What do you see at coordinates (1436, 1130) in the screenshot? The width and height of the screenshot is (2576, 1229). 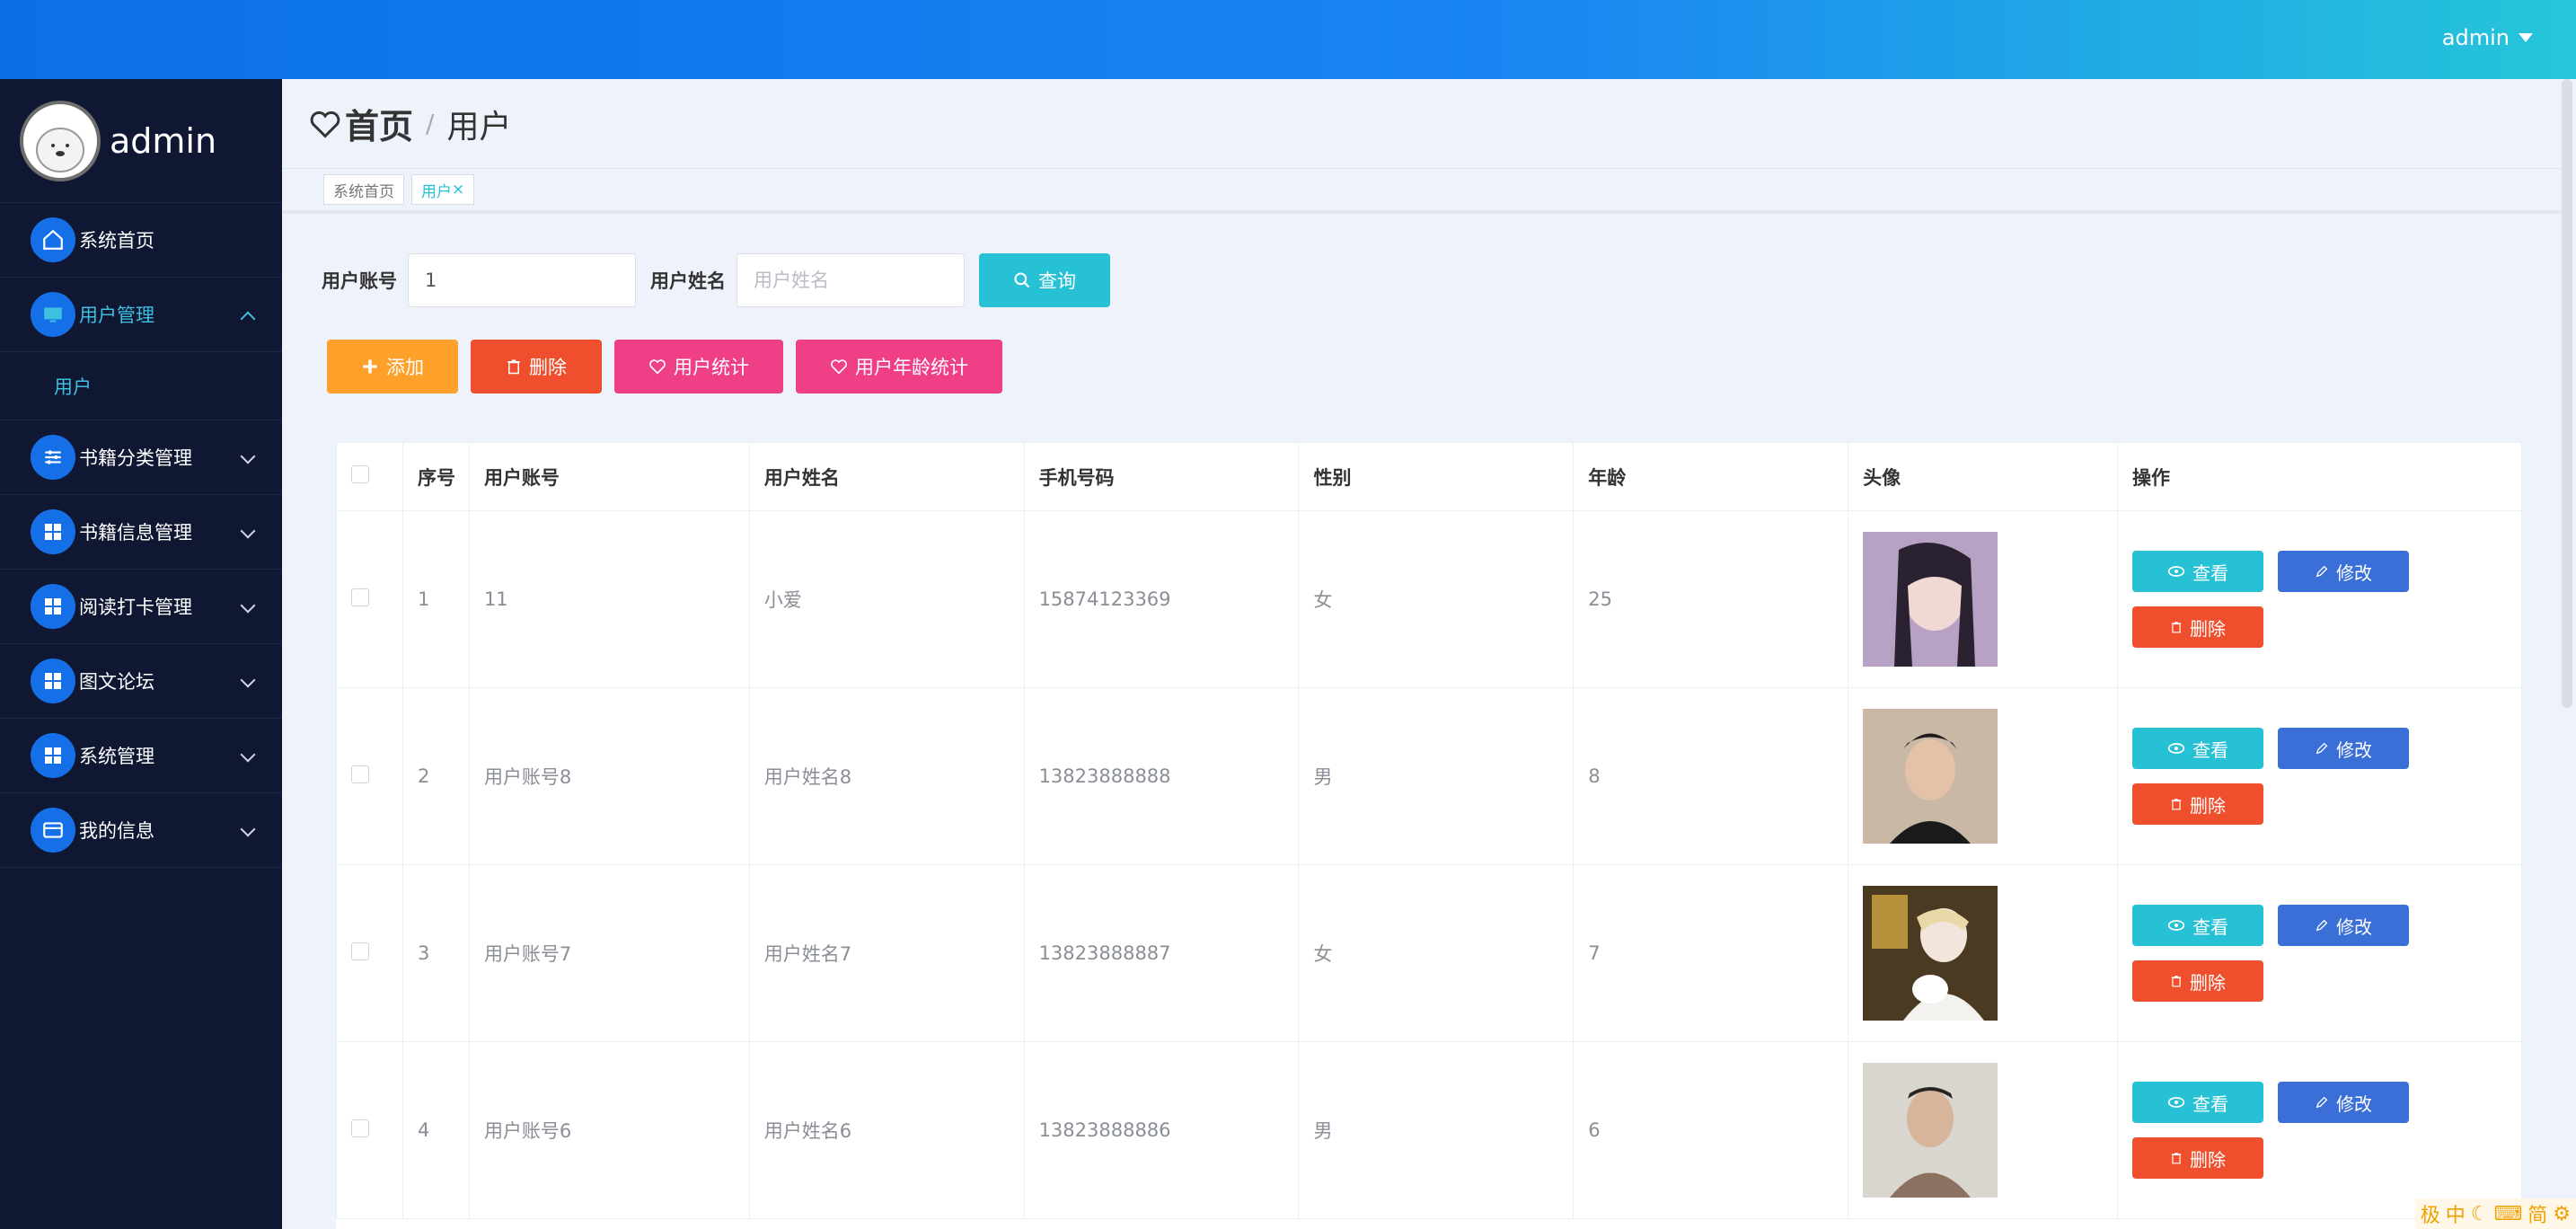 I see `cell-gender: 男` at bounding box center [1436, 1130].